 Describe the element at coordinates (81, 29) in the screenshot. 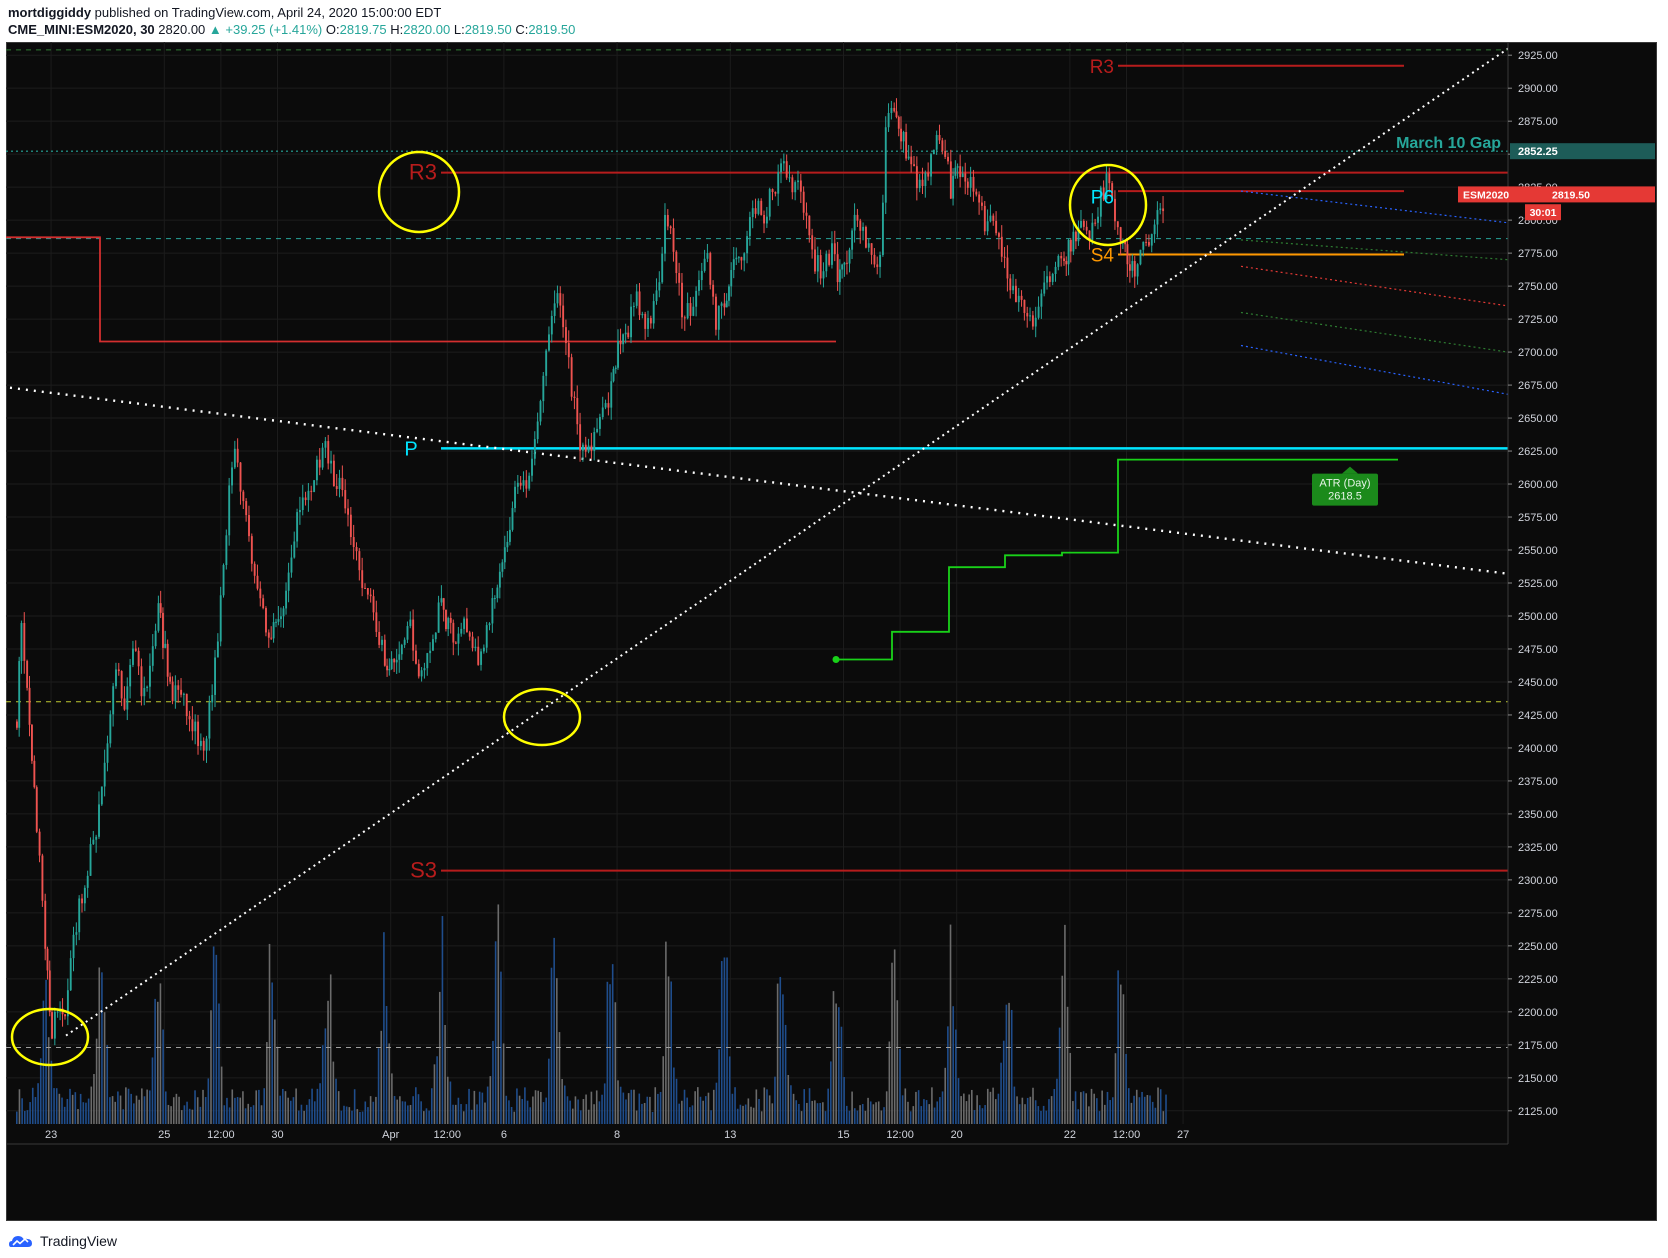

I see `symbol-label: CME_MINI:ESM2020, 30` at that location.